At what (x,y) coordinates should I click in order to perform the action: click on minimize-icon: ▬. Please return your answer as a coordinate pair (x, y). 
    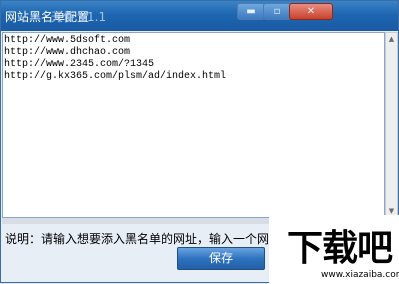
    Looking at the image, I should click on (251, 11).